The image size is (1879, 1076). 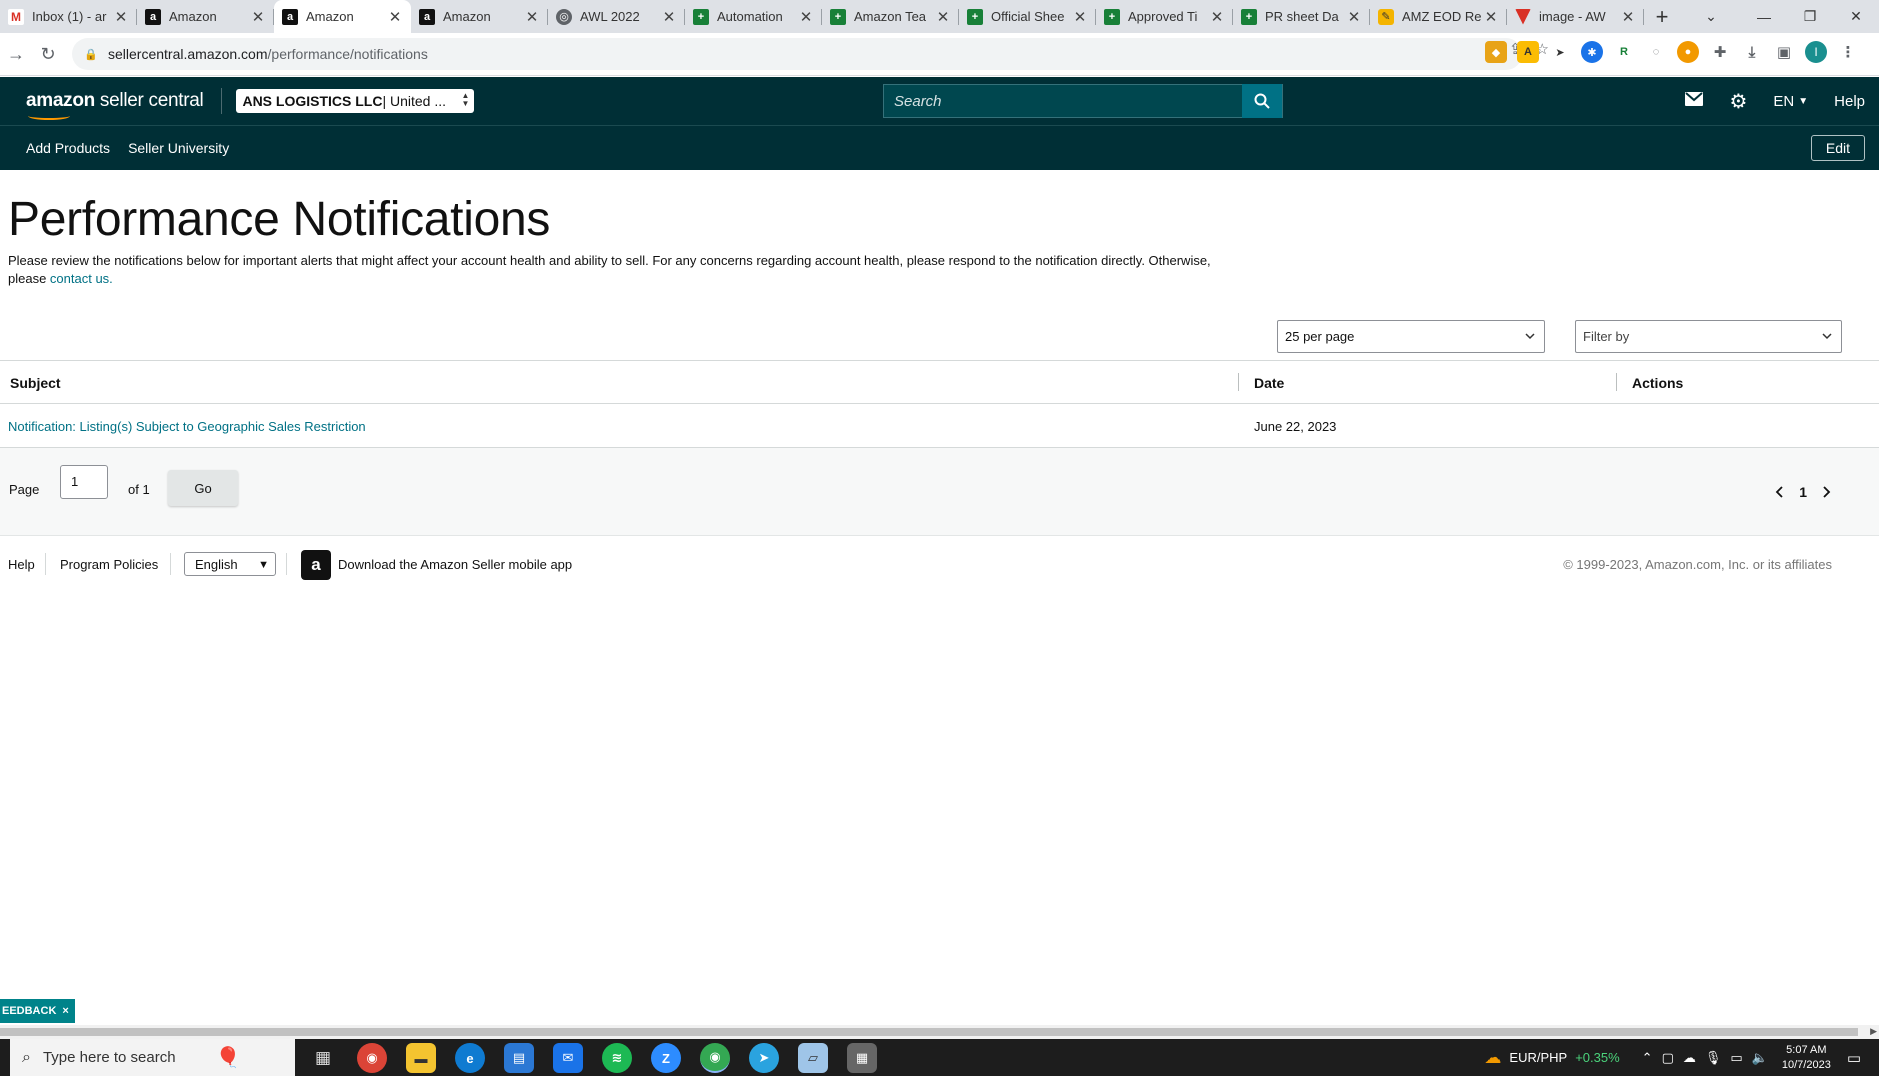 I want to click on mail-app-icon: ✉, so click(x=568, y=1058).